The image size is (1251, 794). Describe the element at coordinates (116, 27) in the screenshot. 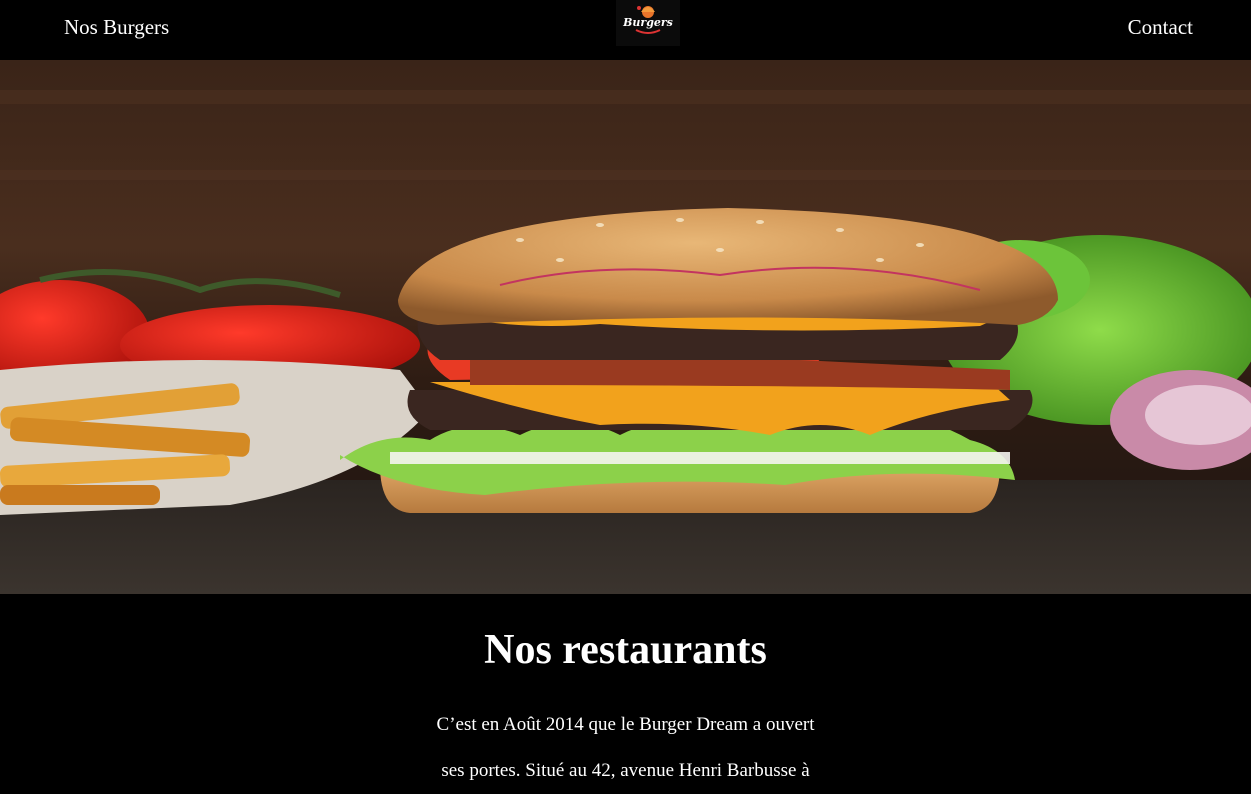

I see `nav-link-nos-burgers: Nos Burgers` at that location.